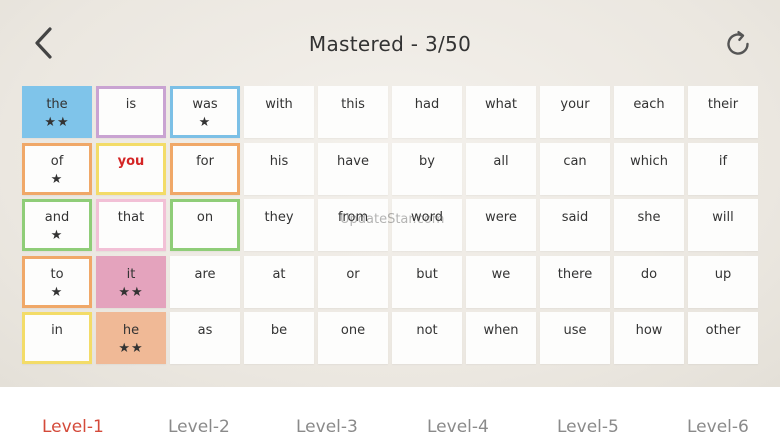 The width and height of the screenshot is (780, 439). I want to click on word-card: there, so click(575, 281).